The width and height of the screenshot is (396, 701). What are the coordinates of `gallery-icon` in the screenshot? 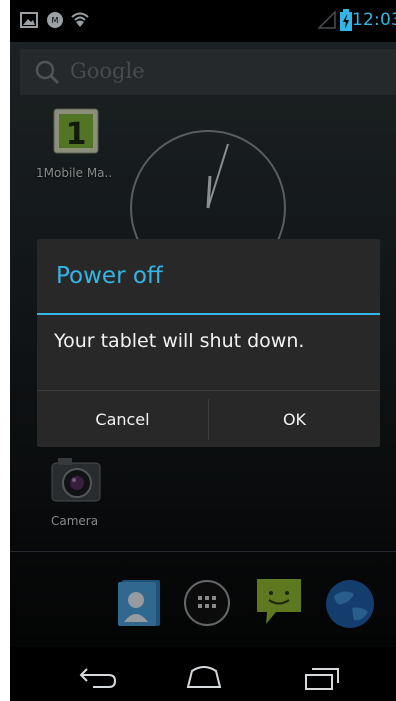 It's located at (29, 20).